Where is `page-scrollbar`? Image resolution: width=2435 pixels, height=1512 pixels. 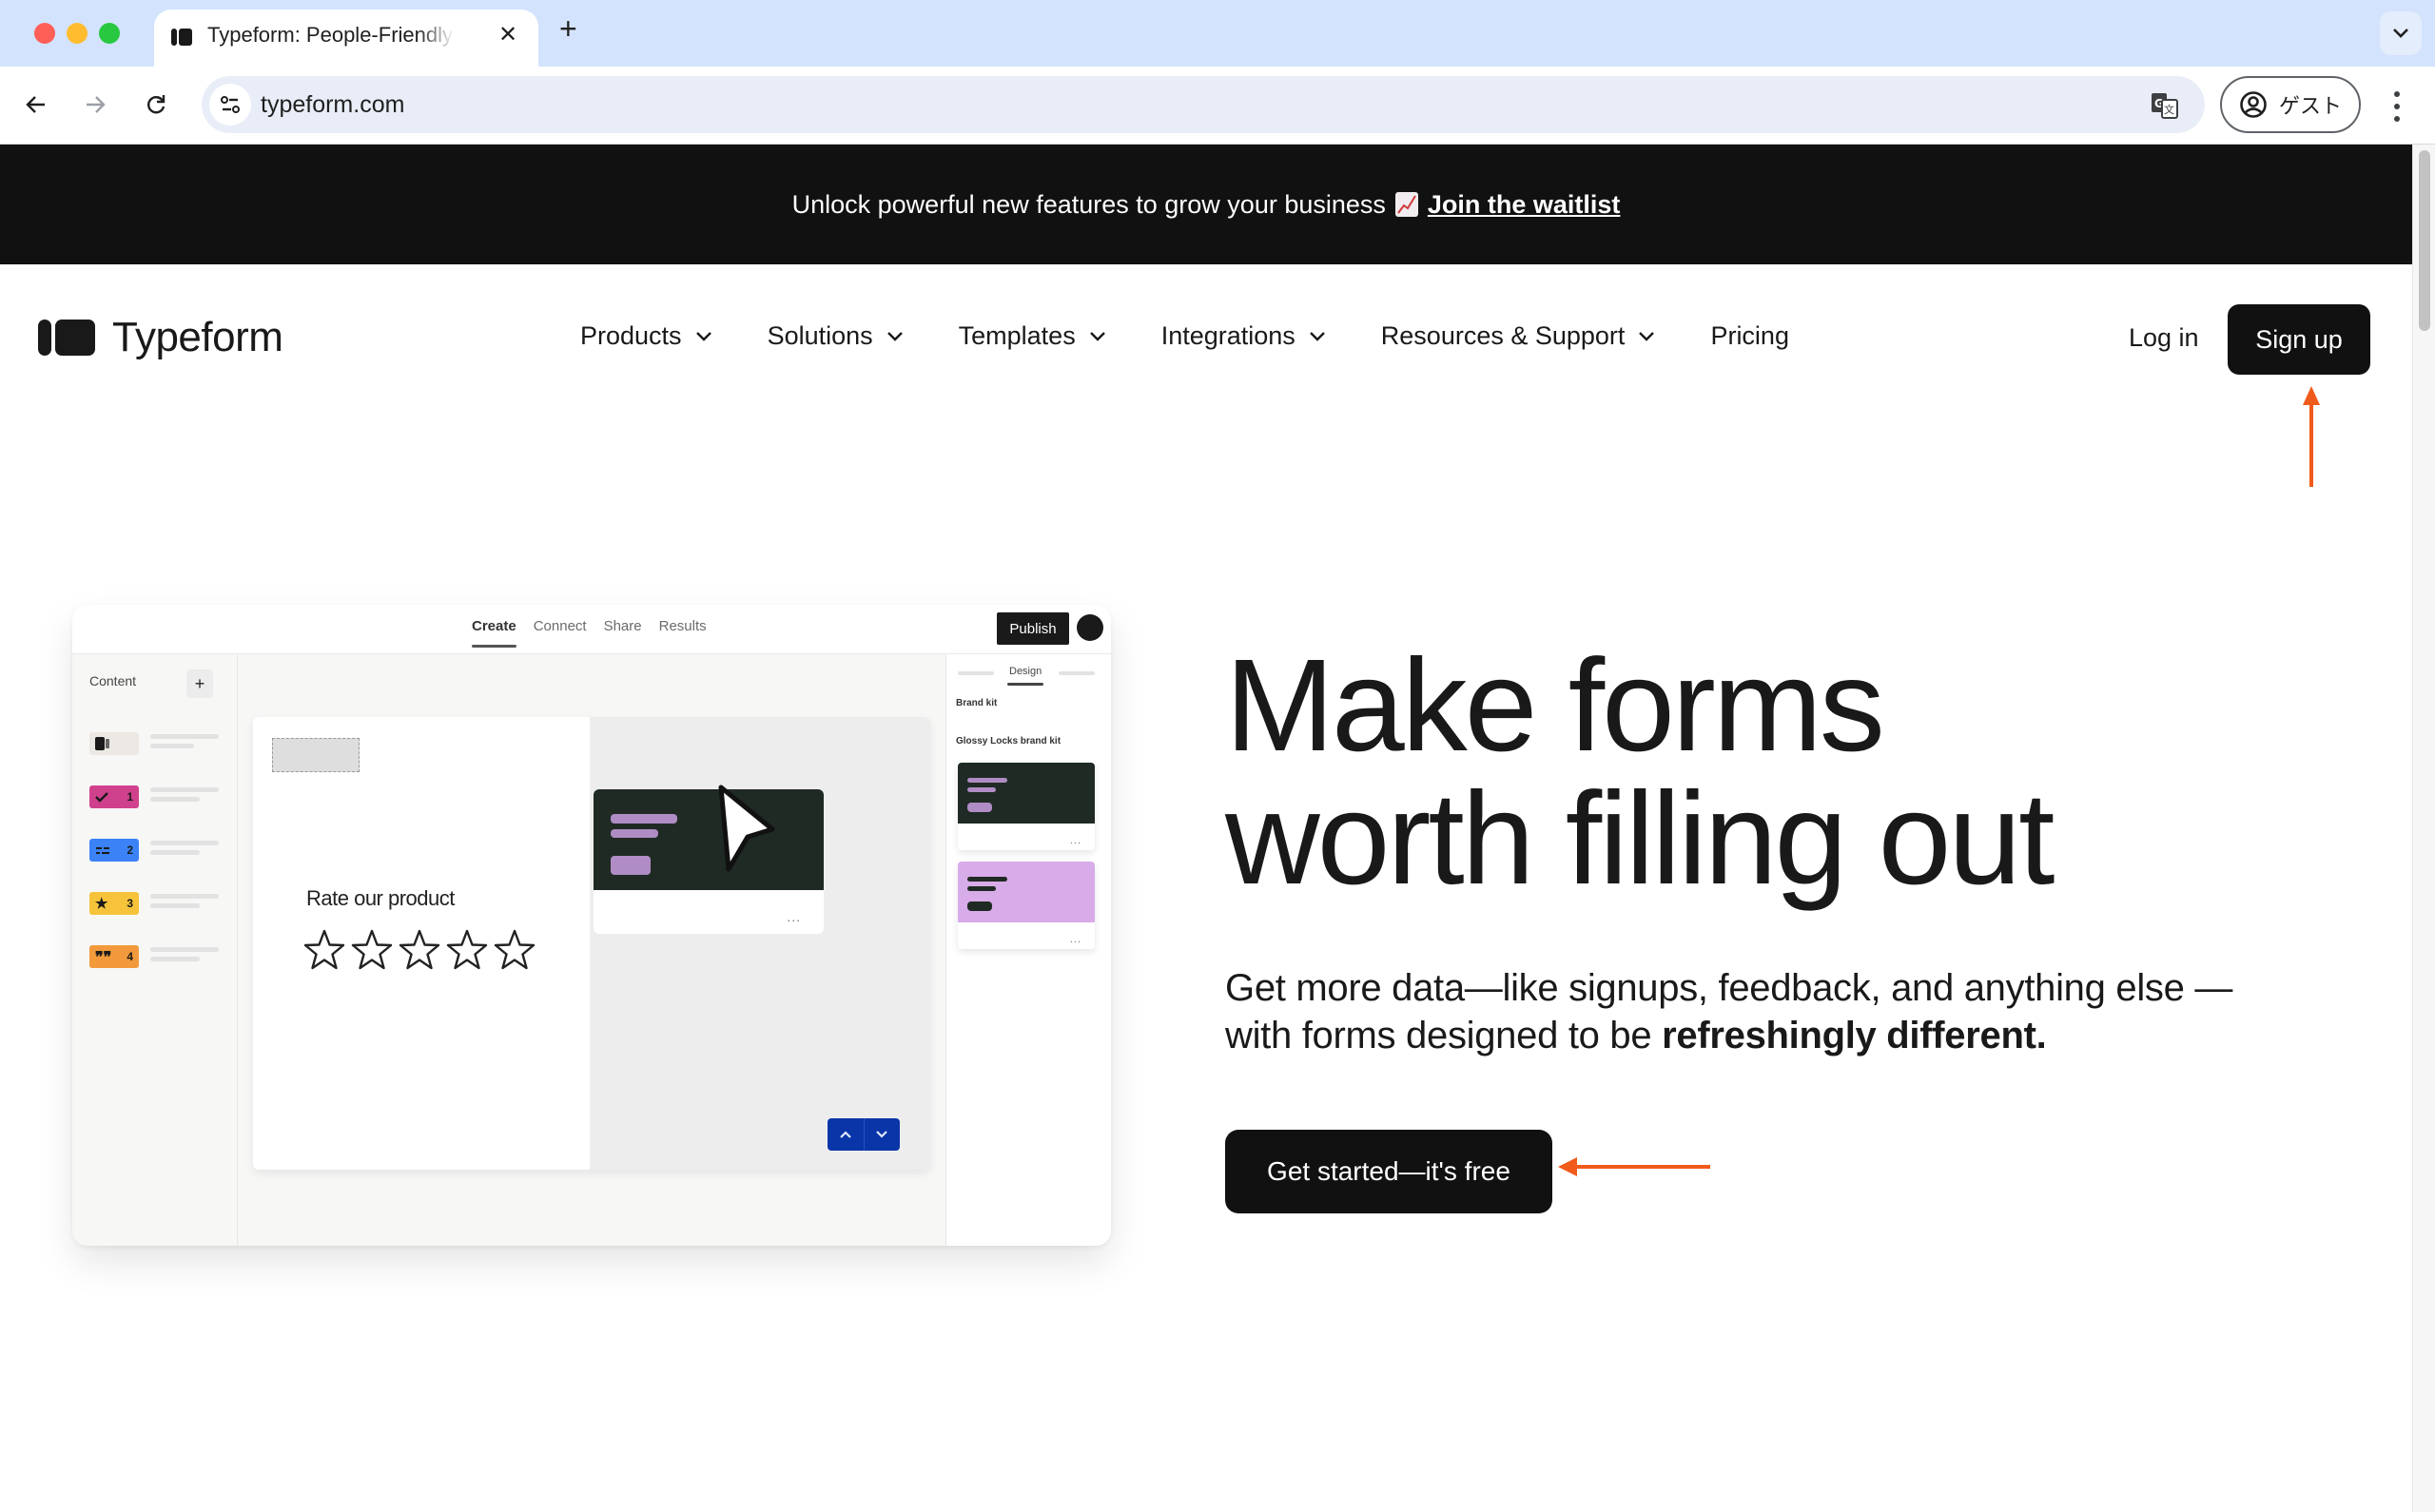 page-scrollbar is located at coordinates (2423, 828).